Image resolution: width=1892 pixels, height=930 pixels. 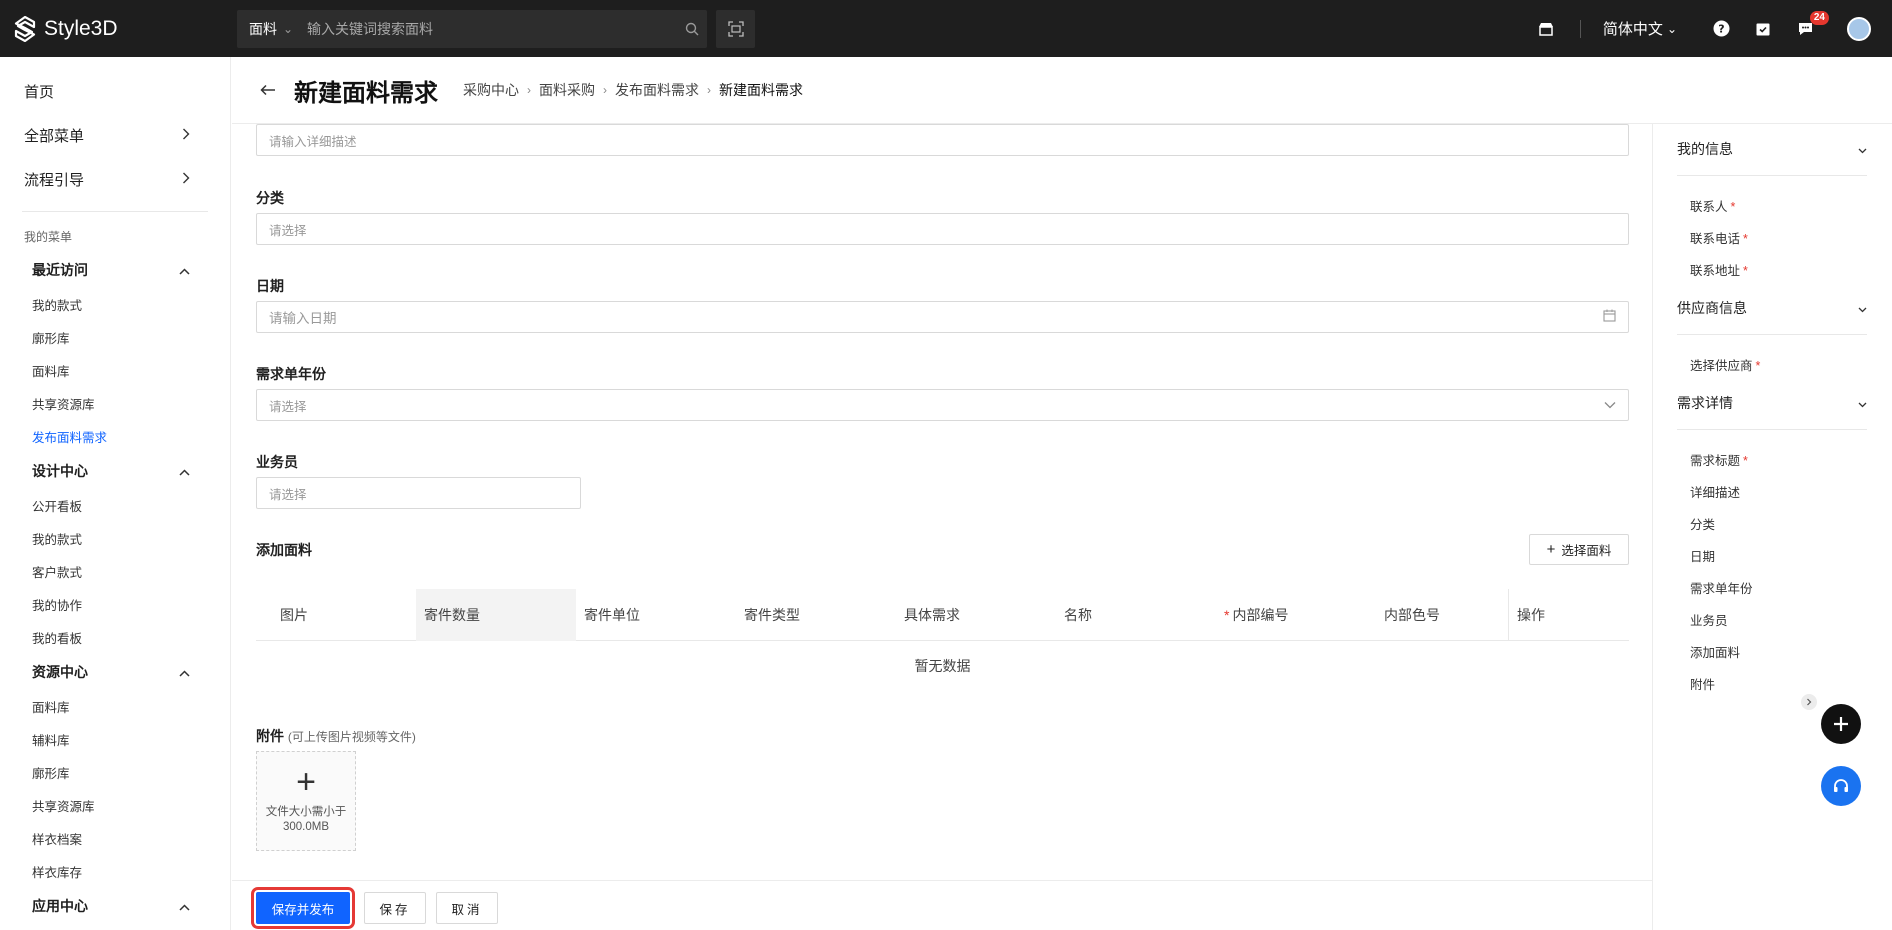 I want to click on save-button: 保存, so click(x=395, y=908).